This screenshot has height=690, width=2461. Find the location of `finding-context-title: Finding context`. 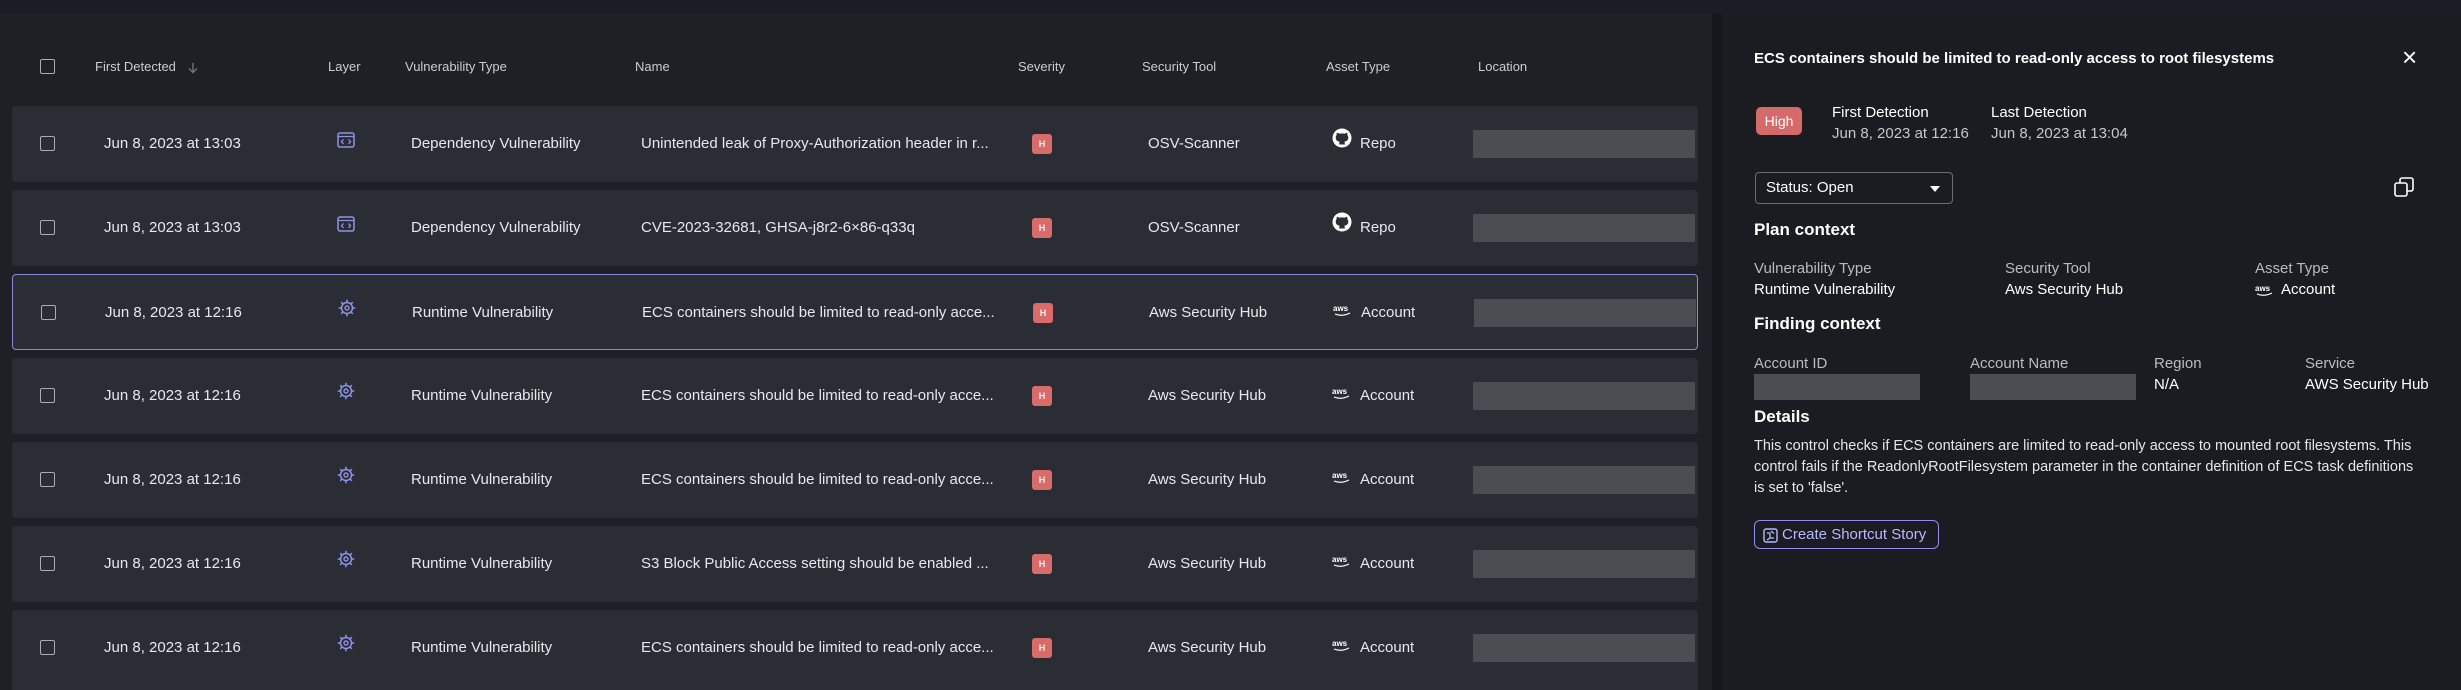

finding-context-title: Finding context is located at coordinates (1817, 323).